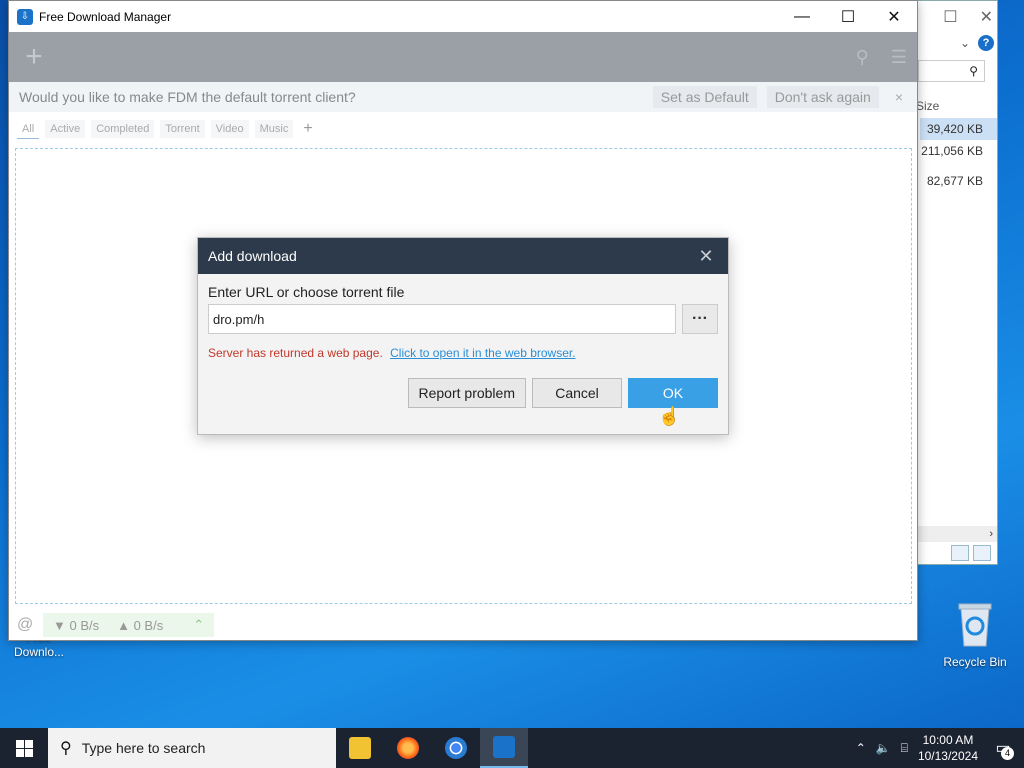  I want to click on view-mode-buttons, so click(971, 553).